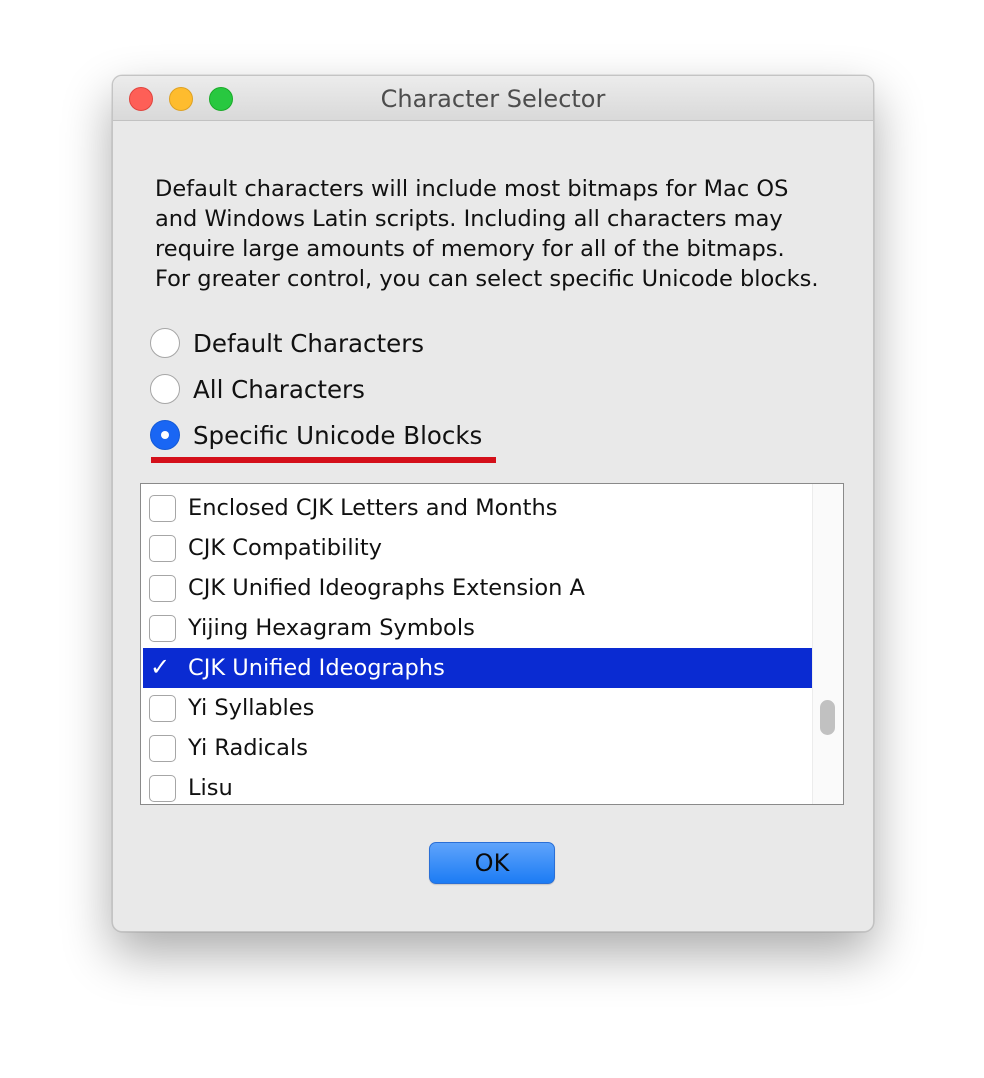 The image size is (984, 1078). I want to click on list-item-selected: ✓ CJK Unified Ideographs, so click(478, 668).